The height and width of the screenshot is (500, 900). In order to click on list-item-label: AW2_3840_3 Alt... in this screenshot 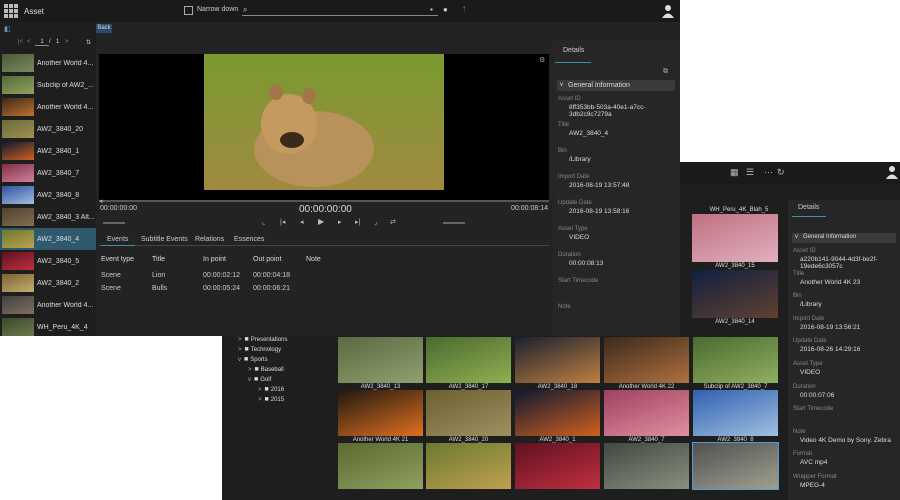, I will do `click(66, 217)`.